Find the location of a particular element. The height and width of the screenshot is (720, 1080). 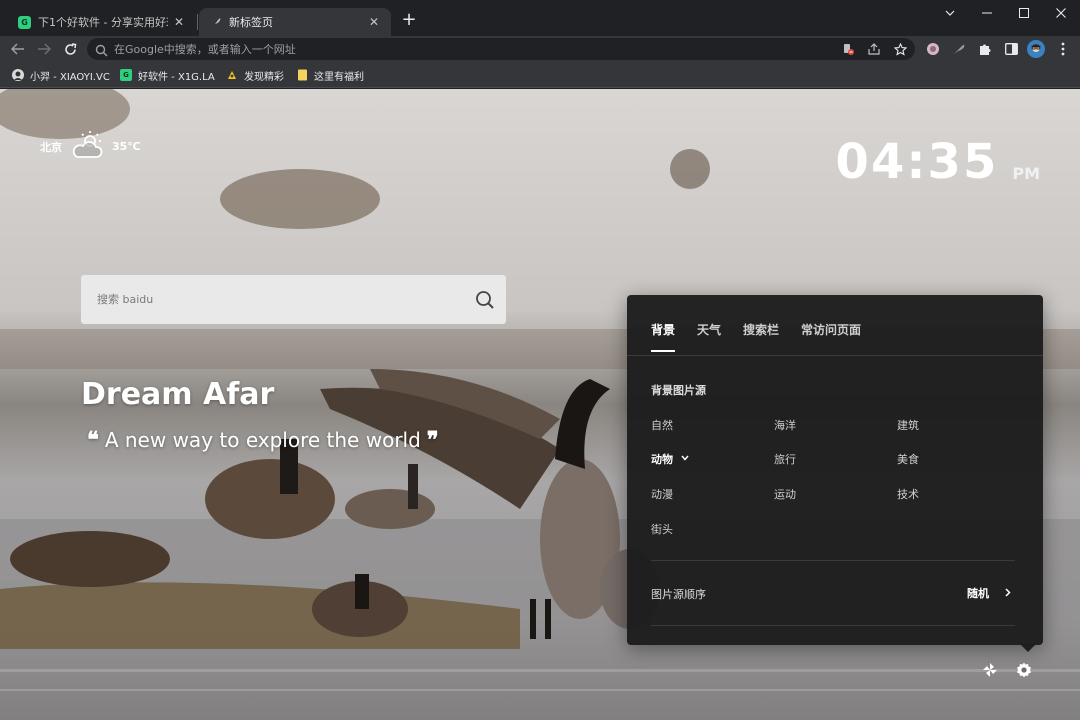

tab-background: 背景 is located at coordinates (663, 336).